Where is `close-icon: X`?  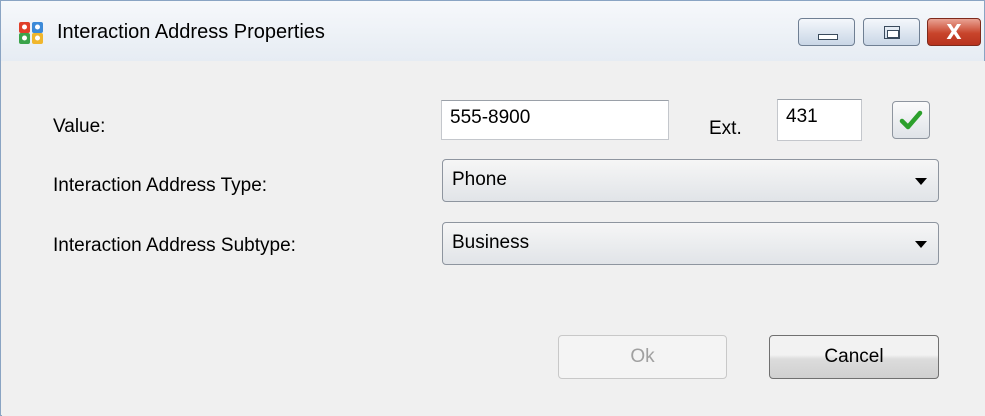 close-icon: X is located at coordinates (954, 32).